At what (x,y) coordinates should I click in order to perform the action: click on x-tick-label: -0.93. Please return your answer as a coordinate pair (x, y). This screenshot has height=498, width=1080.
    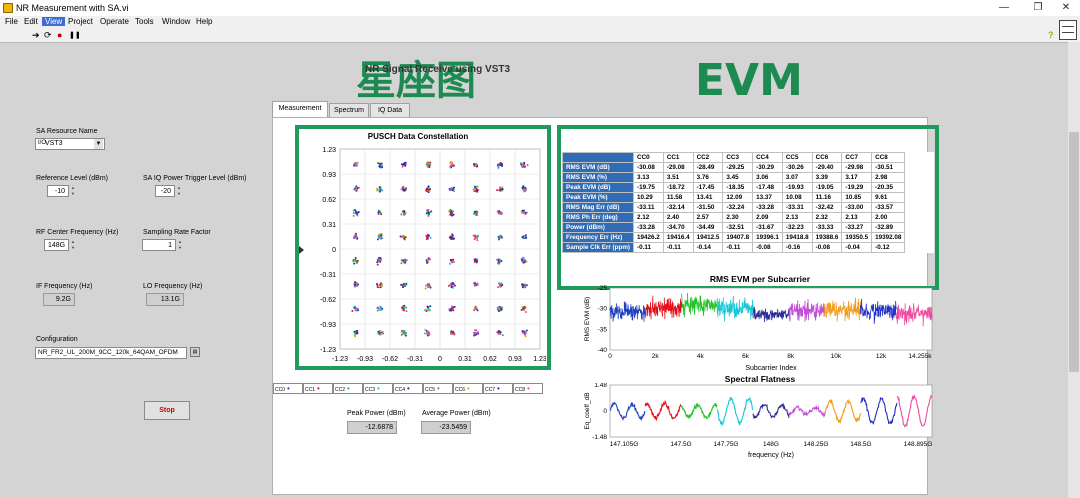
    Looking at the image, I should click on (365, 359).